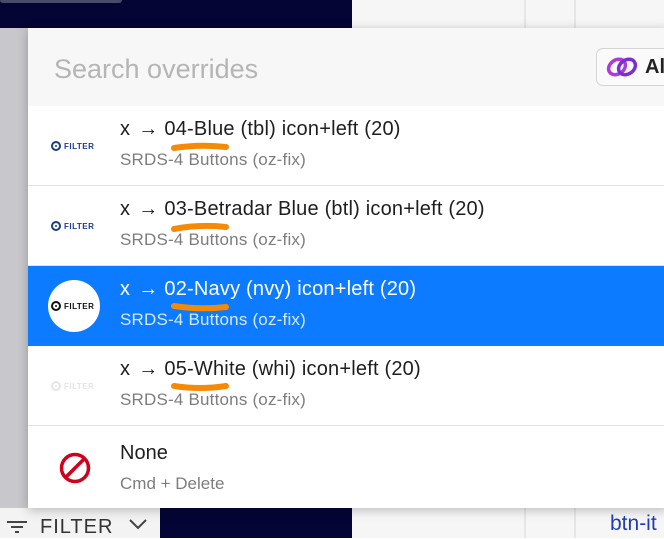 The width and height of the screenshot is (664, 539). Describe the element at coordinates (144, 453) in the screenshot. I see `none-option-title: None` at that location.